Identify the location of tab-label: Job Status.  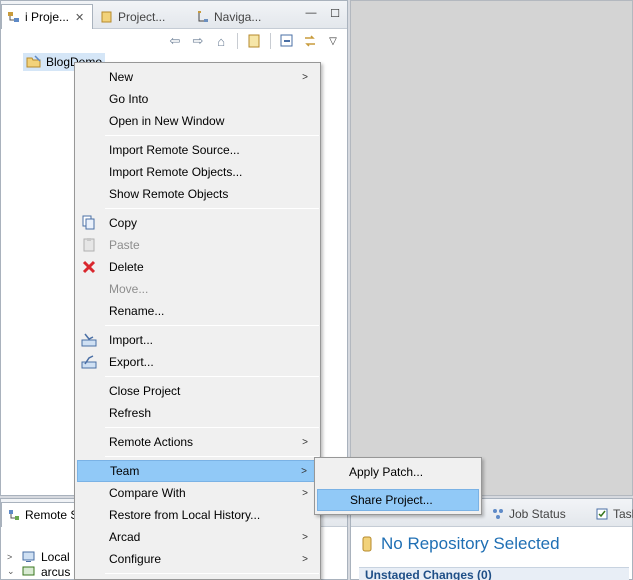
(537, 514).